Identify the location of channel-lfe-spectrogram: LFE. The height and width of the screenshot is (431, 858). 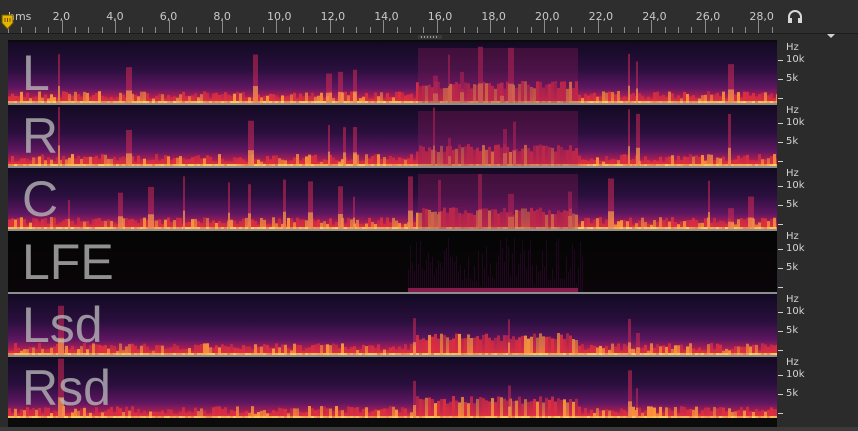
(392, 261).